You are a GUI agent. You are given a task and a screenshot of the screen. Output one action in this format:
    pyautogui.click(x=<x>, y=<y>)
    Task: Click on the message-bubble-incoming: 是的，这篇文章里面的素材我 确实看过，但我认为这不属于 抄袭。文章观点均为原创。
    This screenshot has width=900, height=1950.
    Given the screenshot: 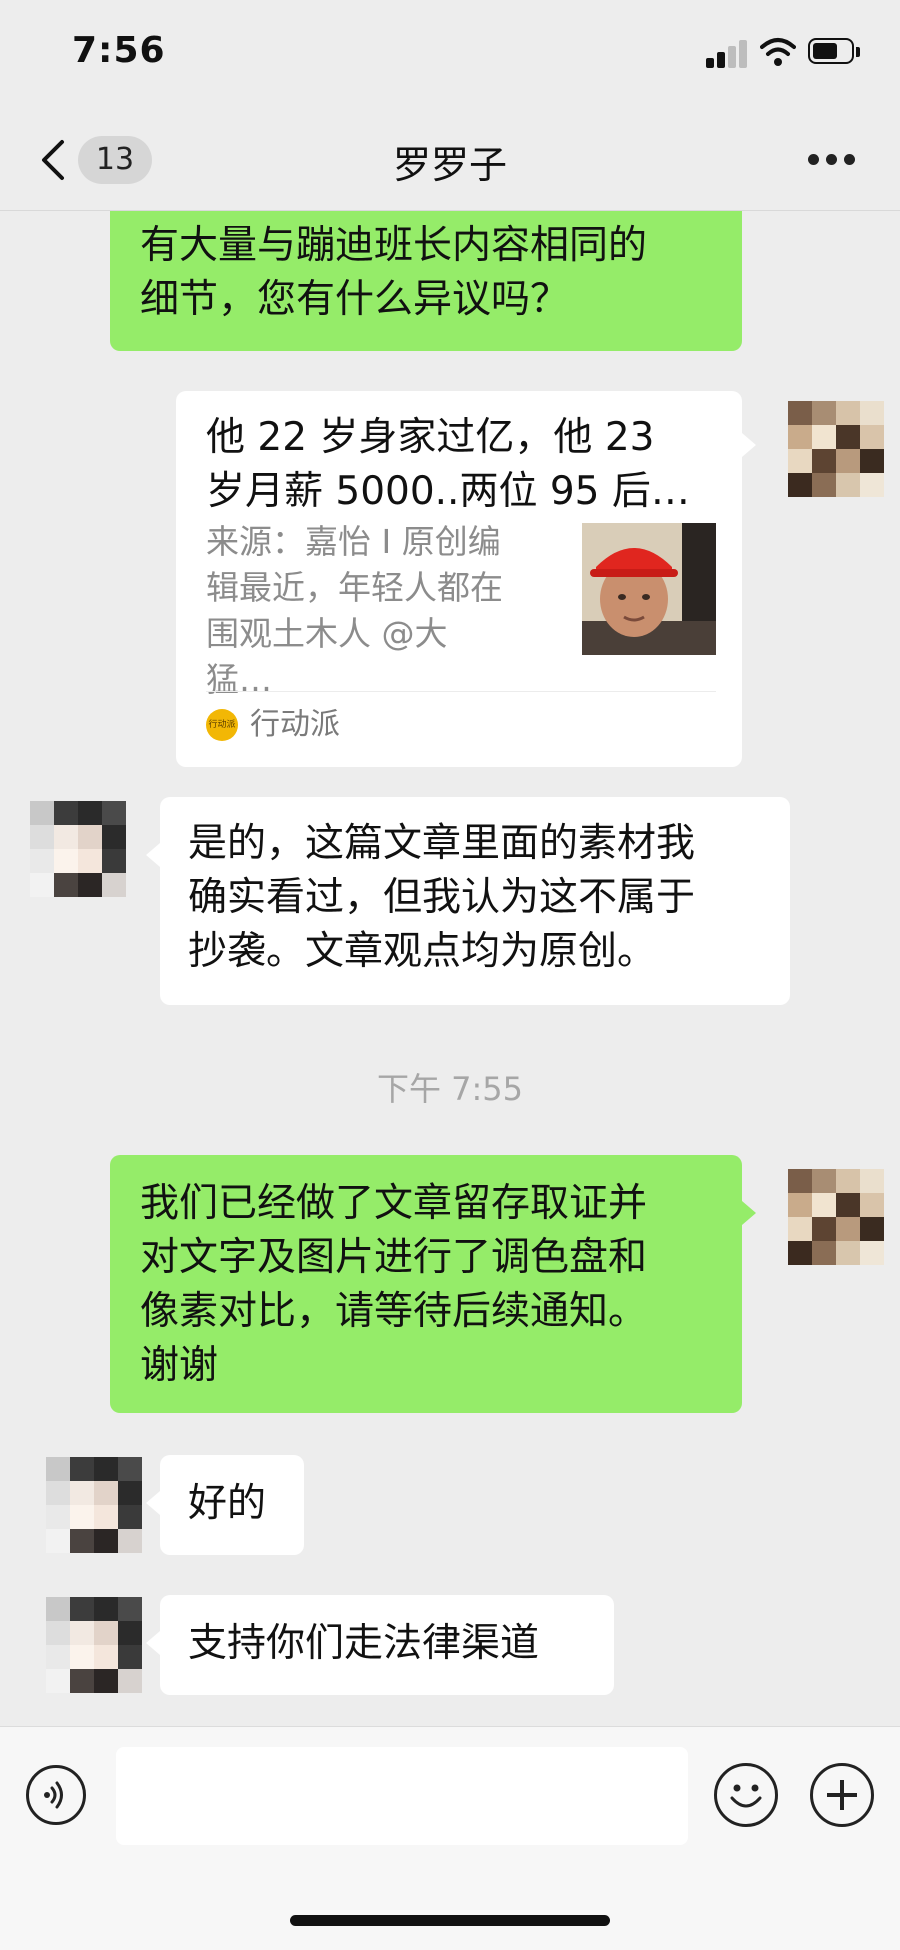 What is the action you would take?
    pyautogui.click(x=475, y=901)
    